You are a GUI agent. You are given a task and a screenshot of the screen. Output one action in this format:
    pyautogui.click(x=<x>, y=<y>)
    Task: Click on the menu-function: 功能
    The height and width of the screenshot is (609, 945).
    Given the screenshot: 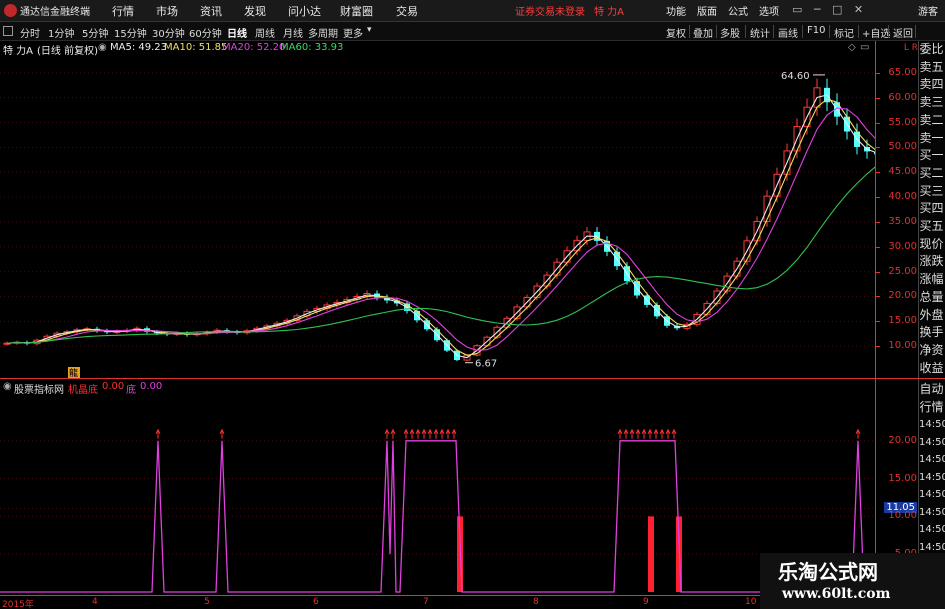 What is the action you would take?
    pyautogui.click(x=676, y=10)
    